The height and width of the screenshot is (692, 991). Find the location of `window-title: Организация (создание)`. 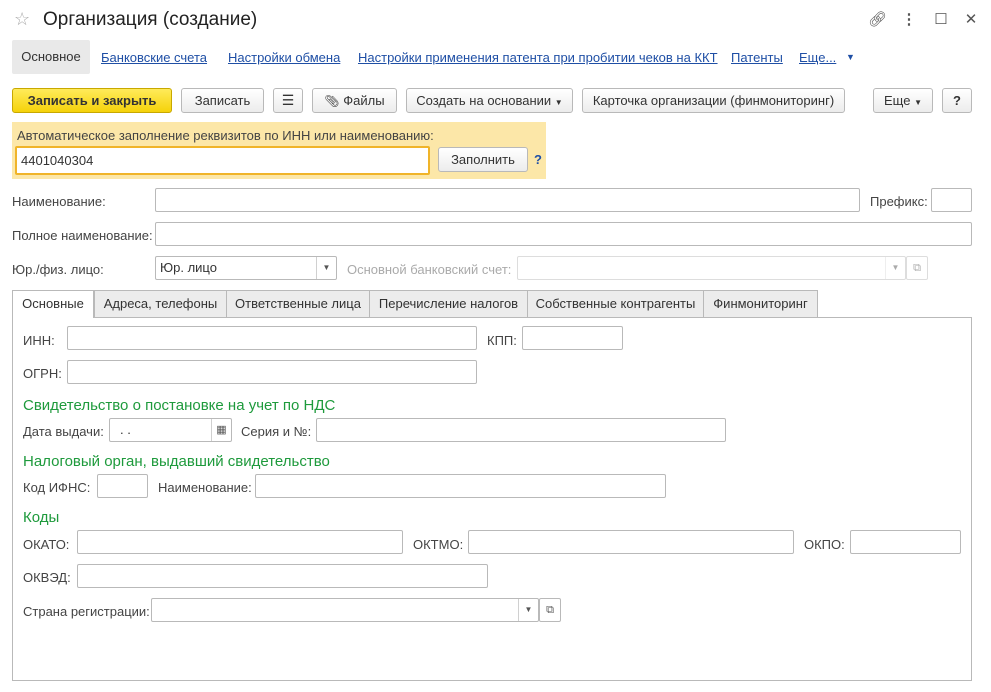

window-title: Организация (создание) is located at coordinates (150, 19).